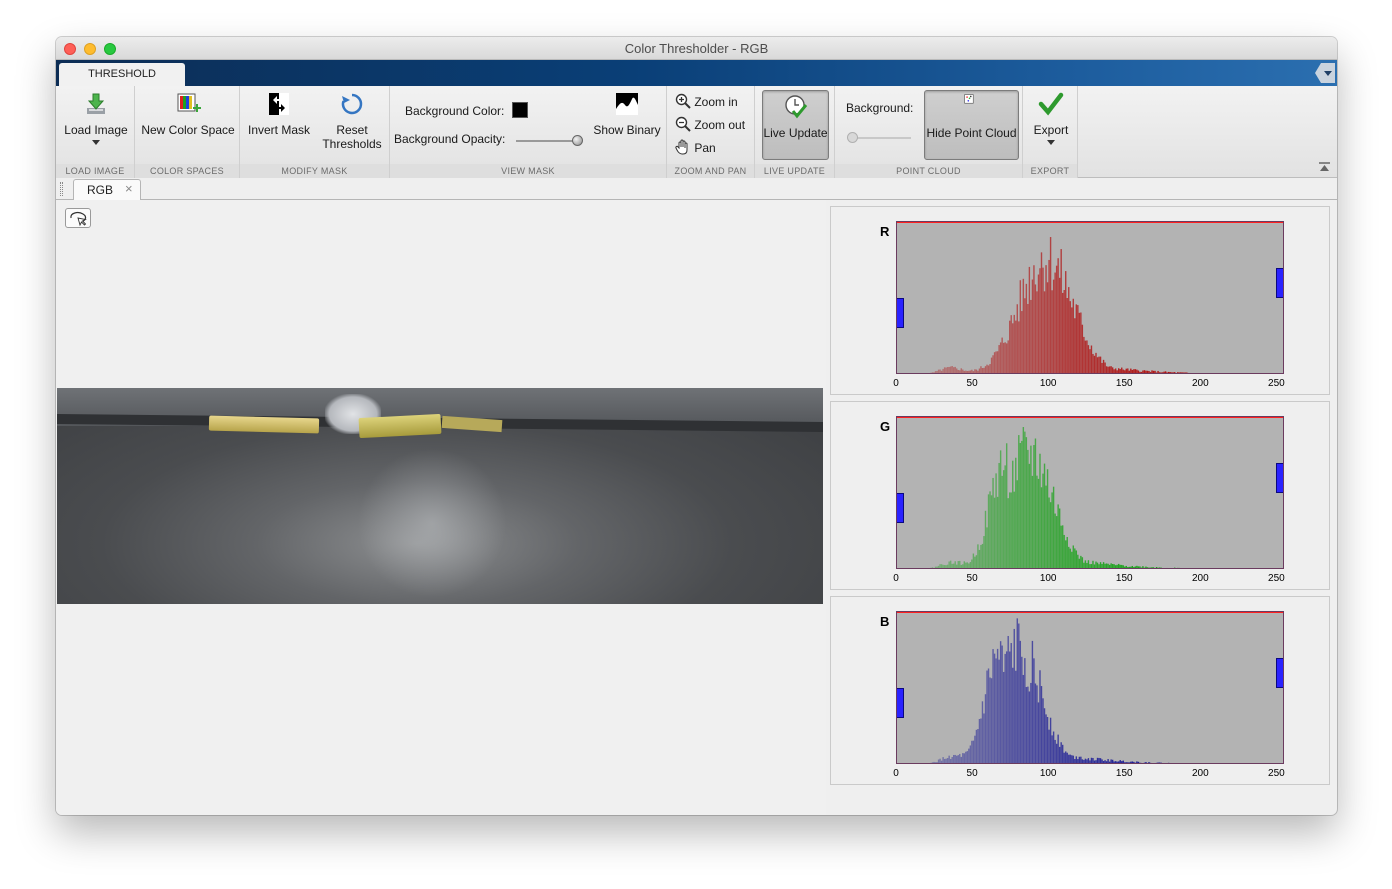 The image size is (1392, 889). I want to click on pan-button: Pan, so click(695, 147).